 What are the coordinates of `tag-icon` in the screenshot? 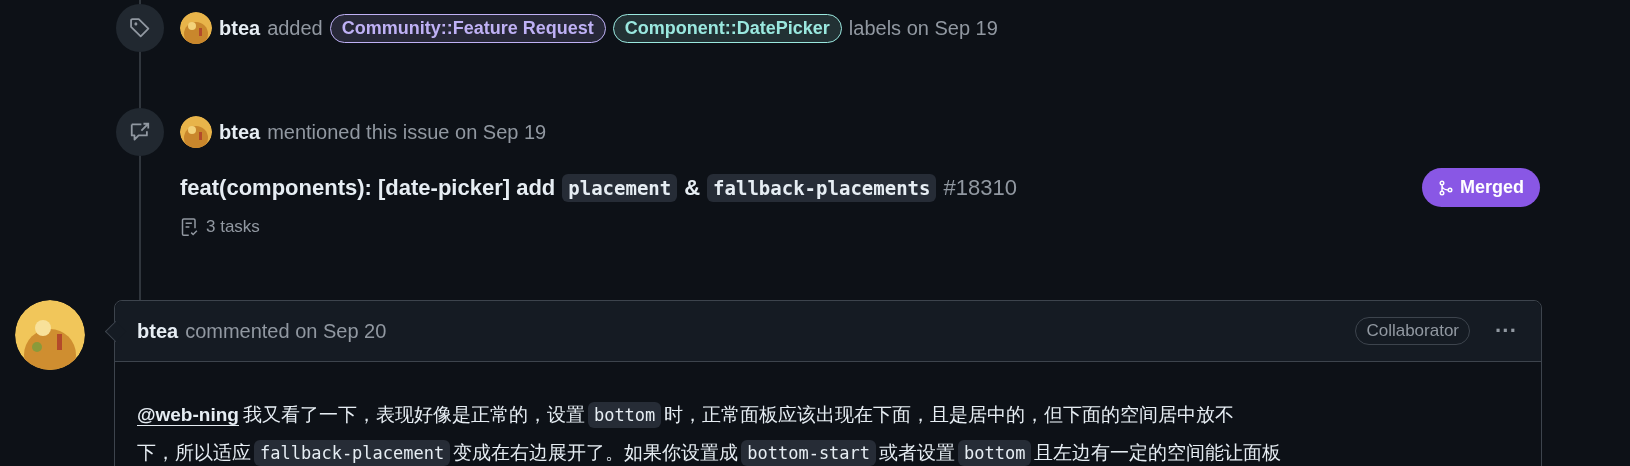 It's located at (140, 28).